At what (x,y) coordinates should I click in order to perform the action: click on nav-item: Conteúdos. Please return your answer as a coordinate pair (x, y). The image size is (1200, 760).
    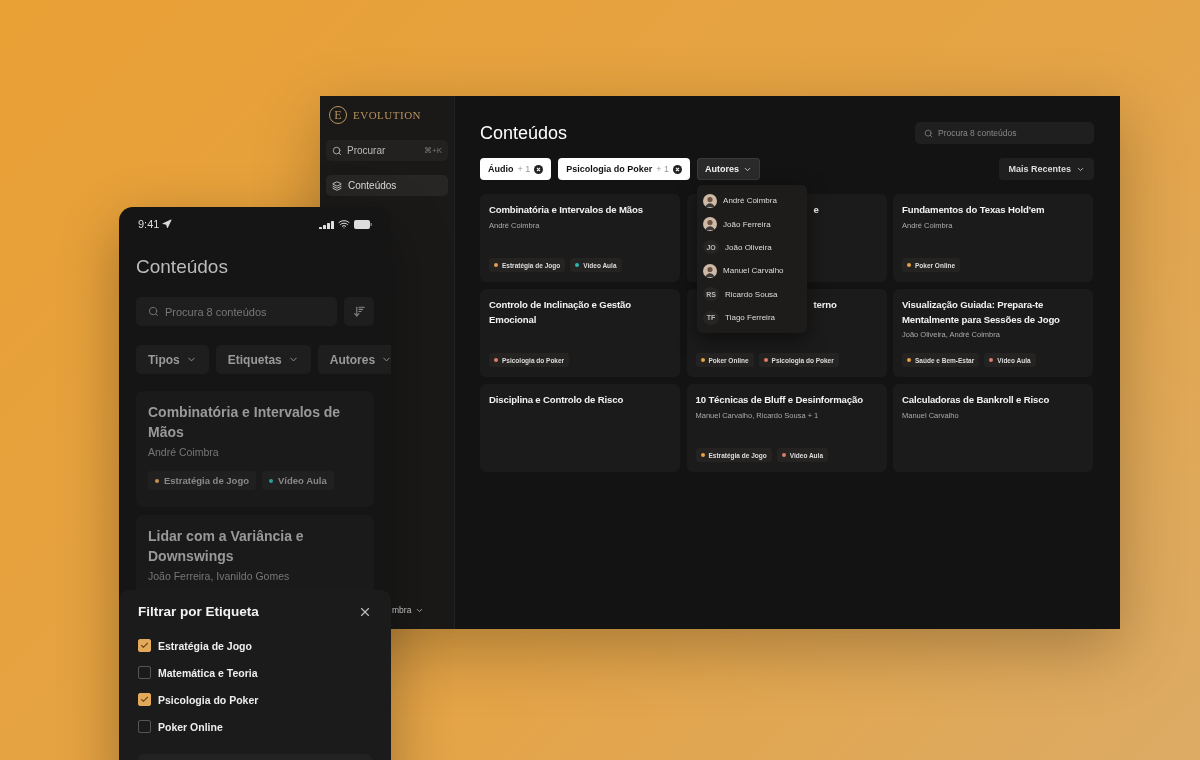
    Looking at the image, I should click on (387, 185).